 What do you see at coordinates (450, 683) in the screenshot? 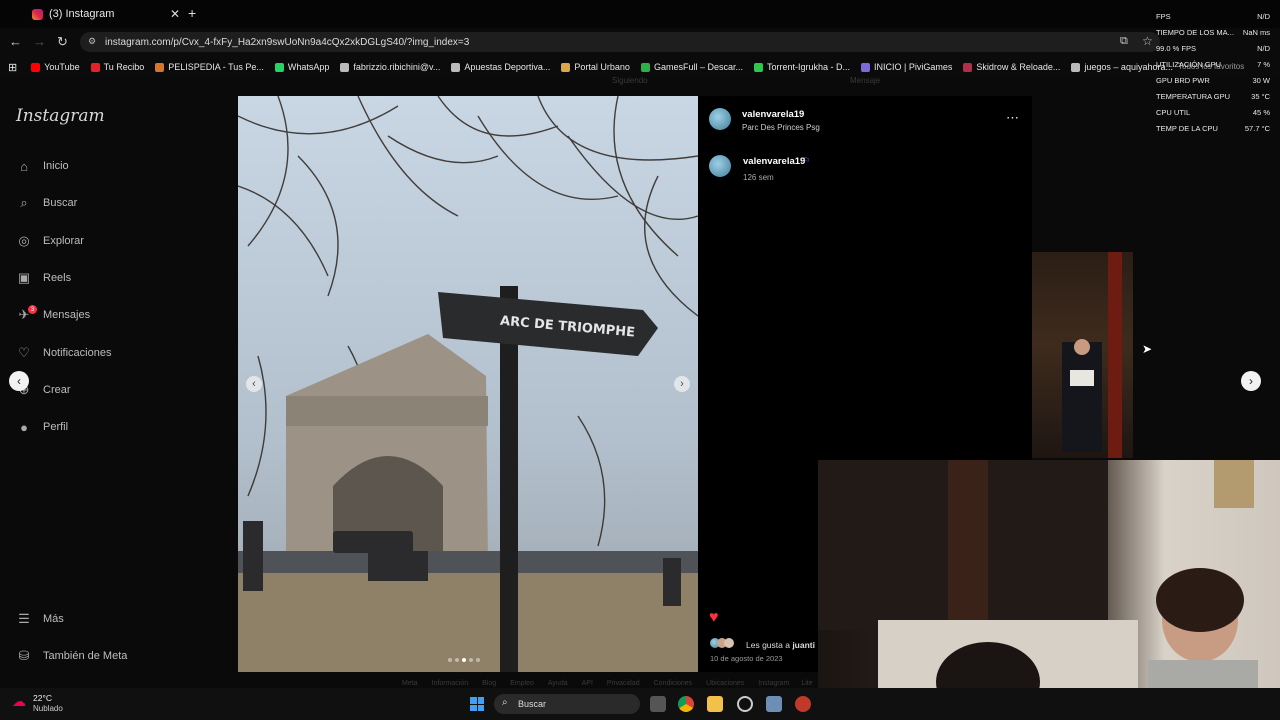
I see `footer-link: Información` at bounding box center [450, 683].